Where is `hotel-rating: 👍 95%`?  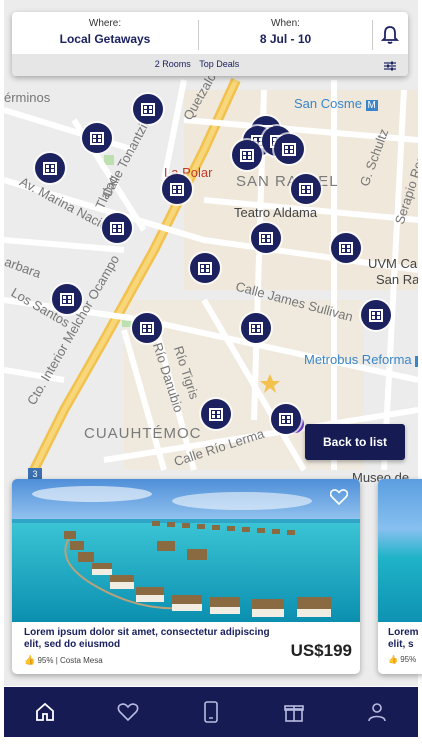 hotel-rating: 👍 95% is located at coordinates (402, 659).